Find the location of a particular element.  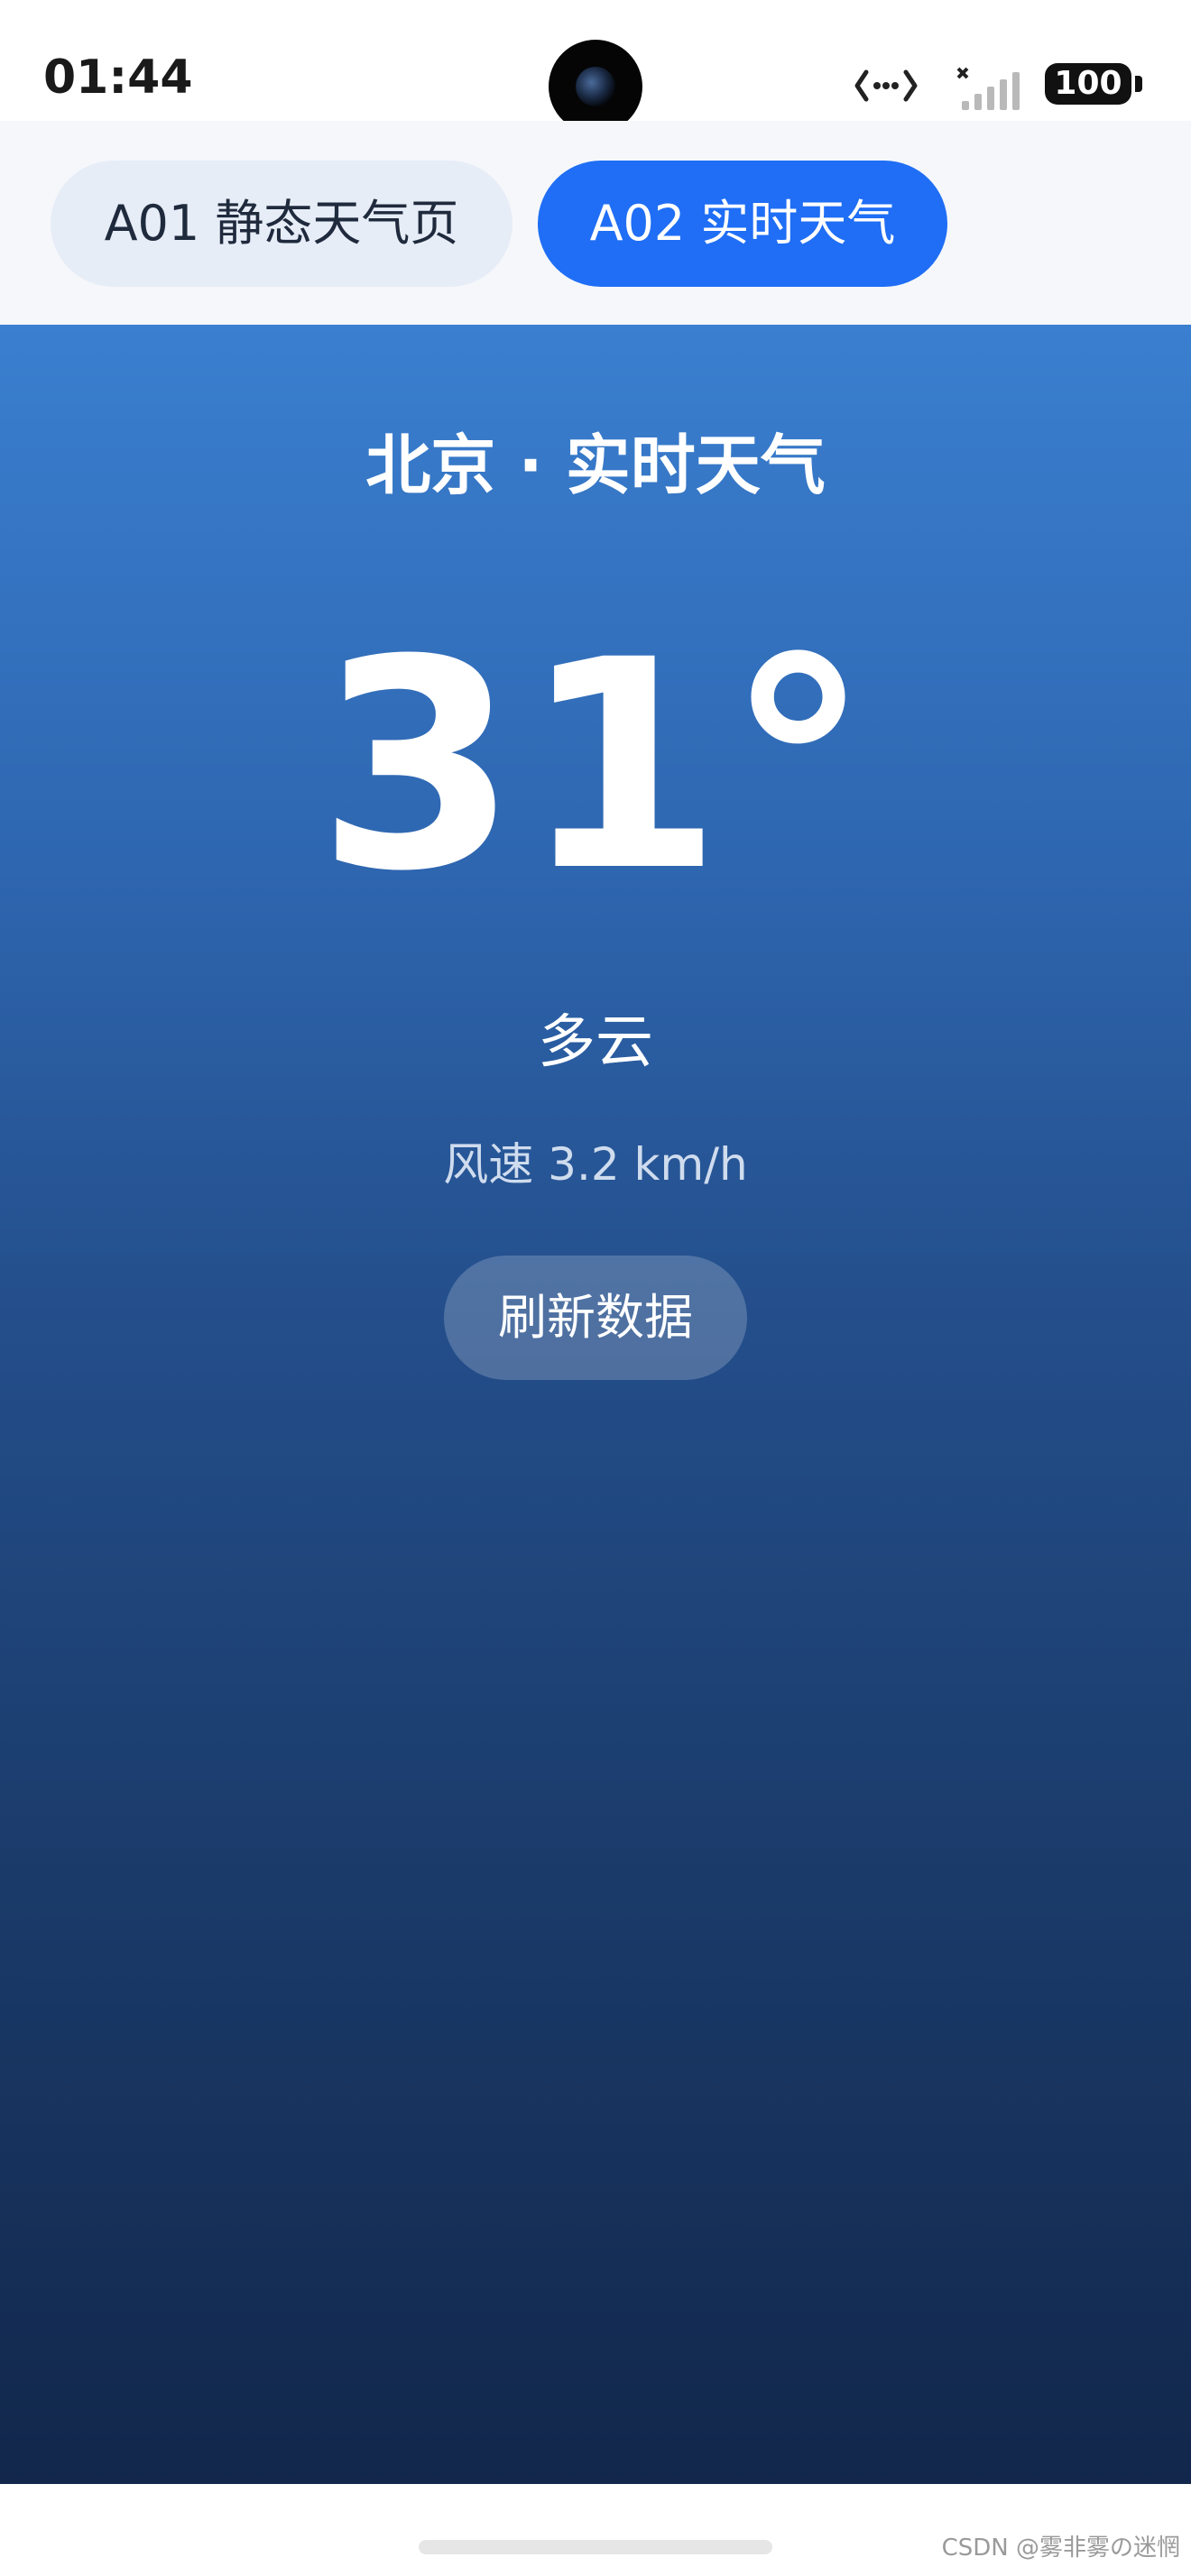

status-bar: 01:44 100 is located at coordinates (595, 66).